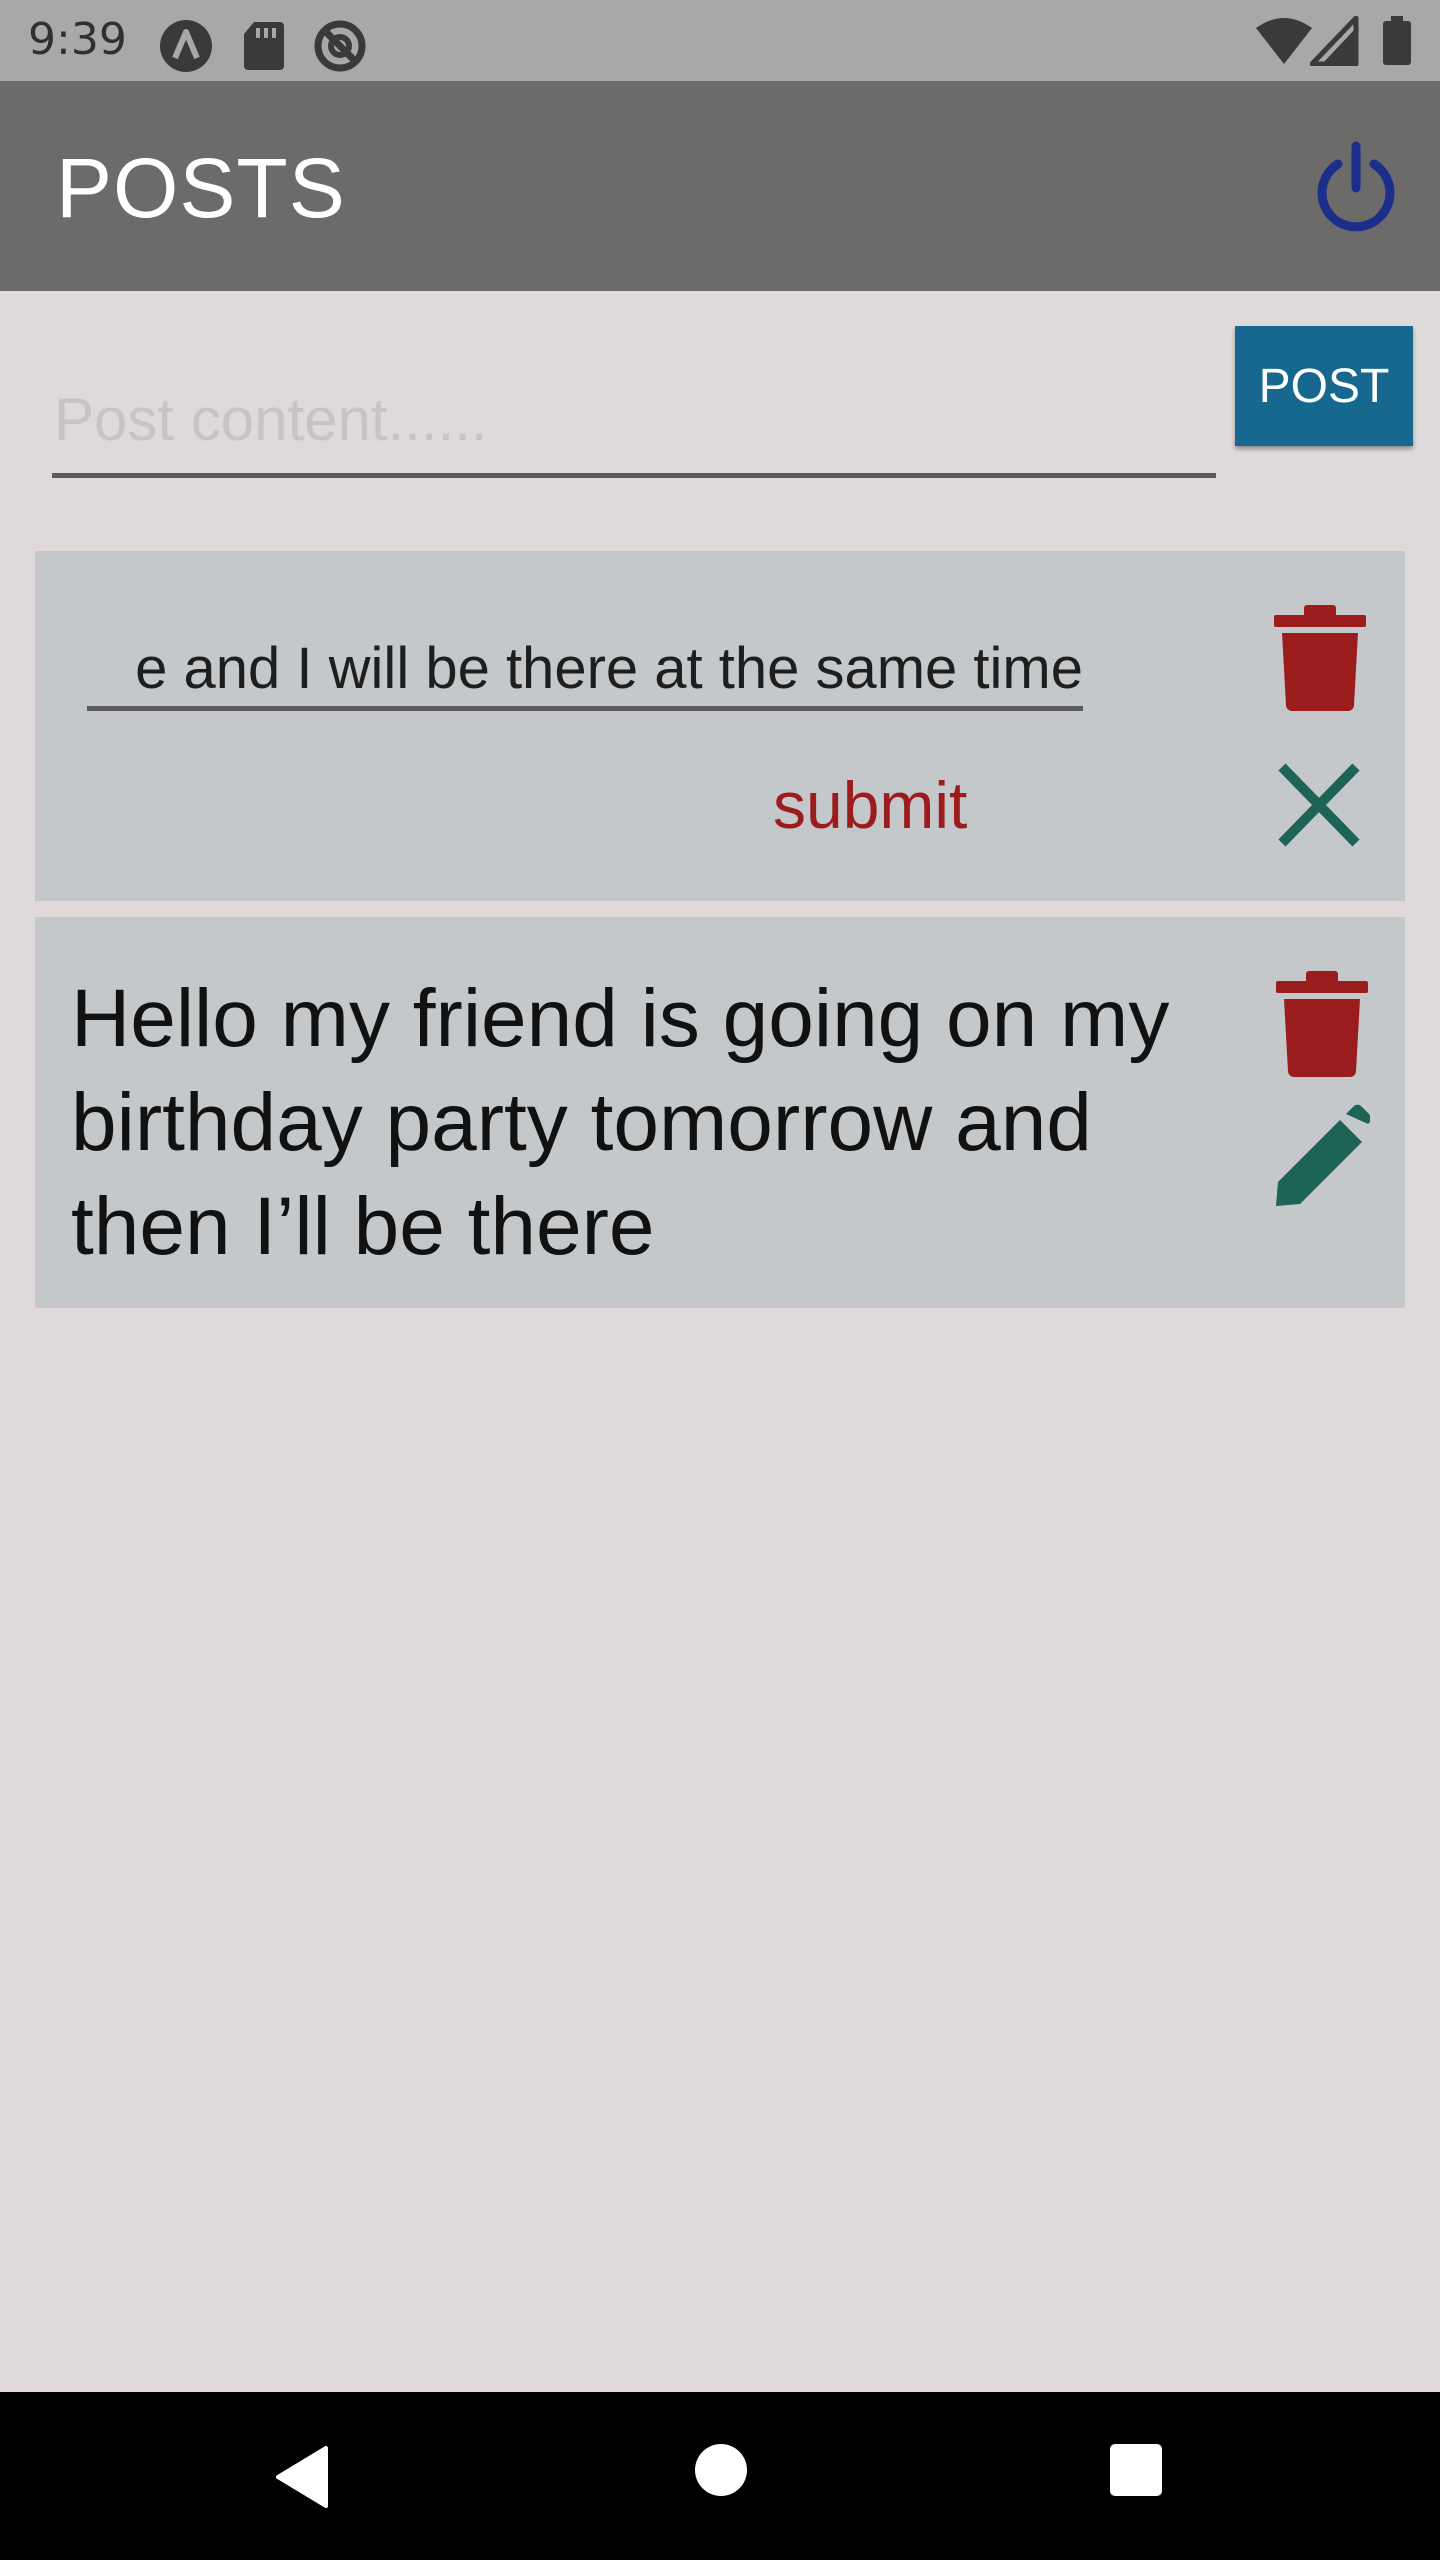  Describe the element at coordinates (77, 39) in the screenshot. I see `status-time: 9:39` at that location.